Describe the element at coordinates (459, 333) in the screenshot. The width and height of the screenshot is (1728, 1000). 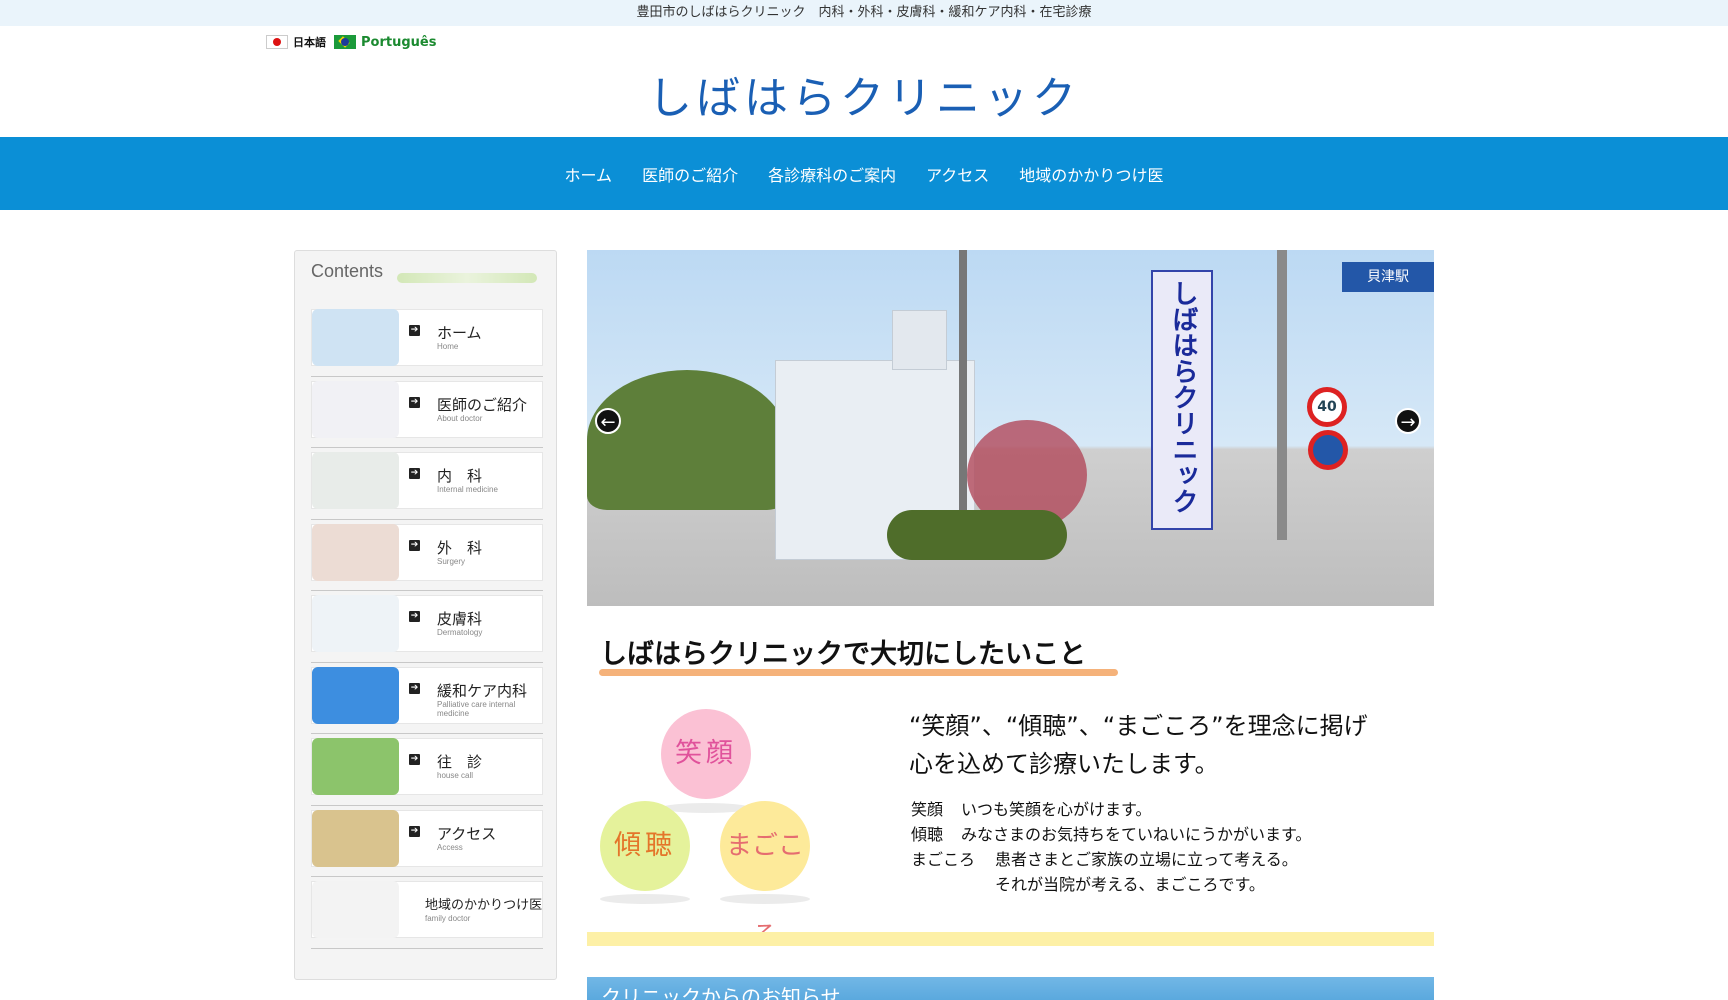
I see `menu-label: ホーム` at that location.